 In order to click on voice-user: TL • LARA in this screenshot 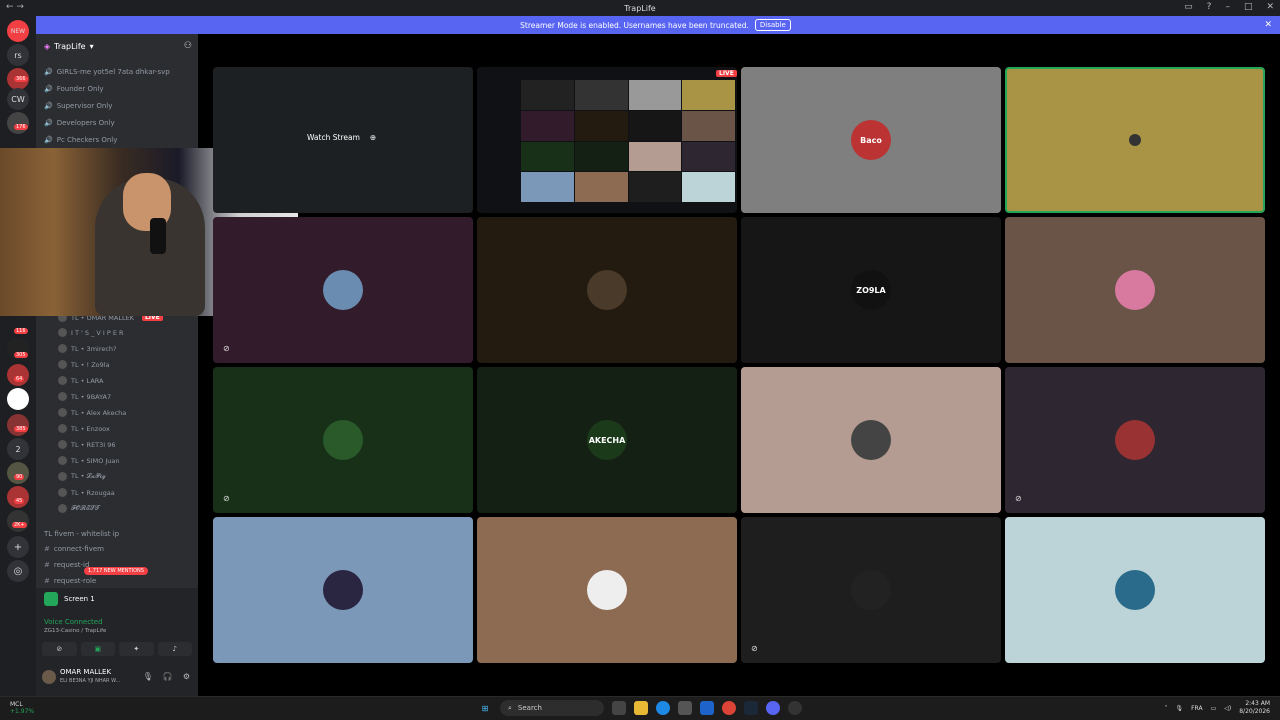, I will do `click(80, 380)`.